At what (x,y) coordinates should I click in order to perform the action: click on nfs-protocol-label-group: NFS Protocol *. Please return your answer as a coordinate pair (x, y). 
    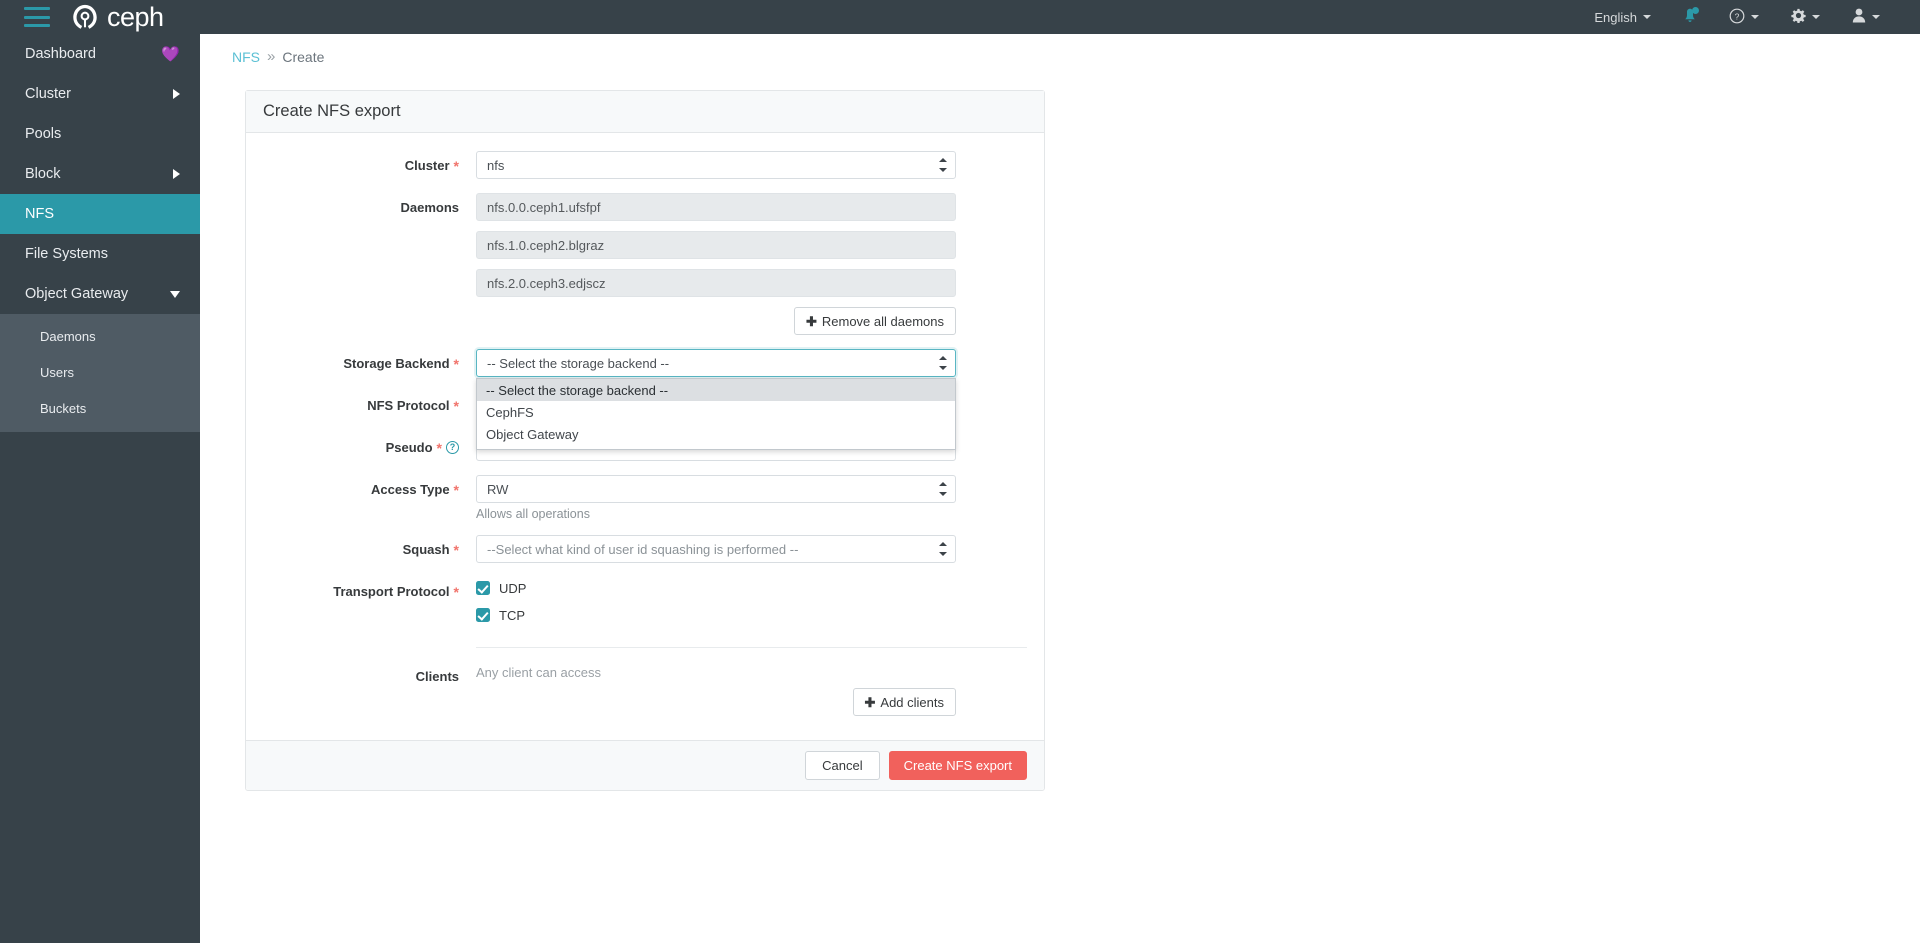
    Looking at the image, I should click on (369, 402).